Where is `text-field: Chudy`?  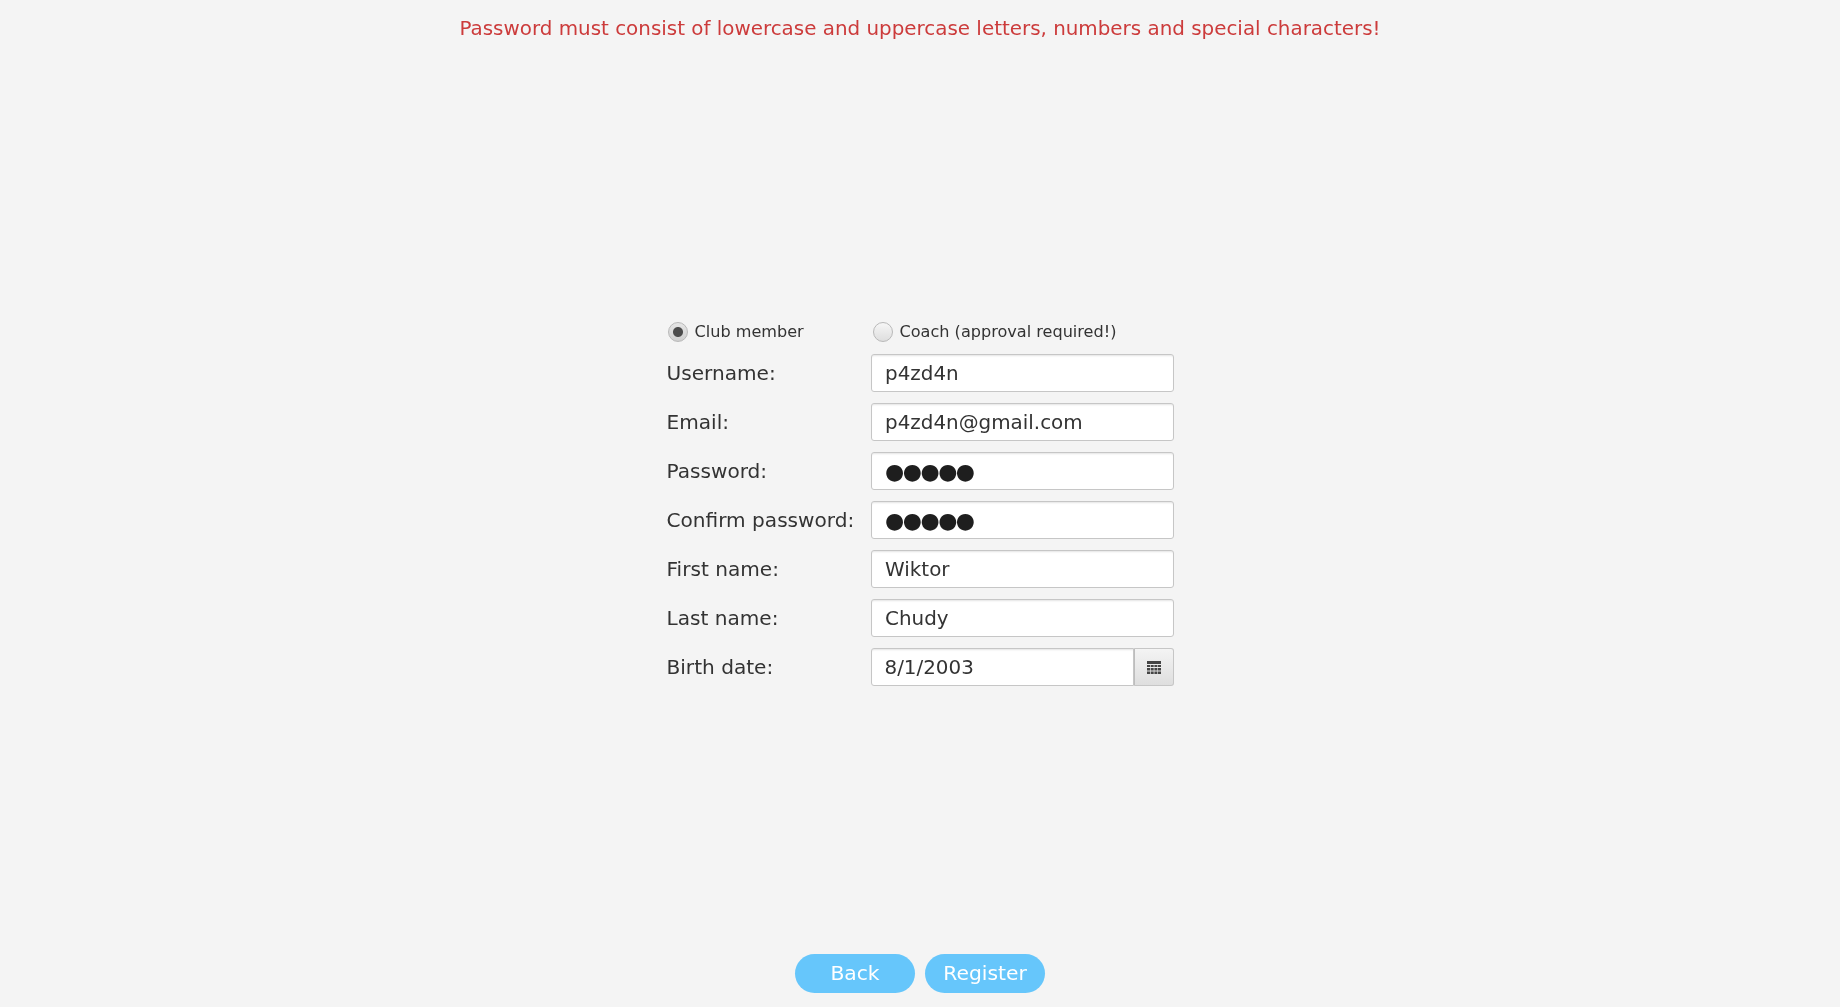 text-field: Chudy is located at coordinates (1022, 618).